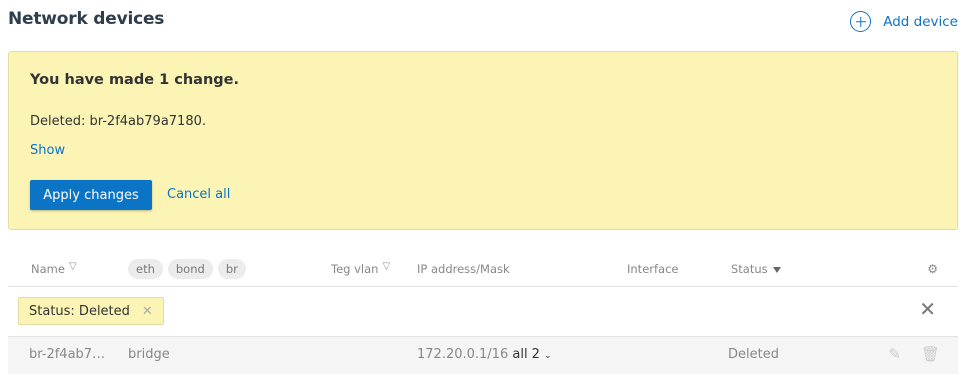  What do you see at coordinates (463, 354) in the screenshot?
I see `ip-address-value: 172.20.0.1/16` at bounding box center [463, 354].